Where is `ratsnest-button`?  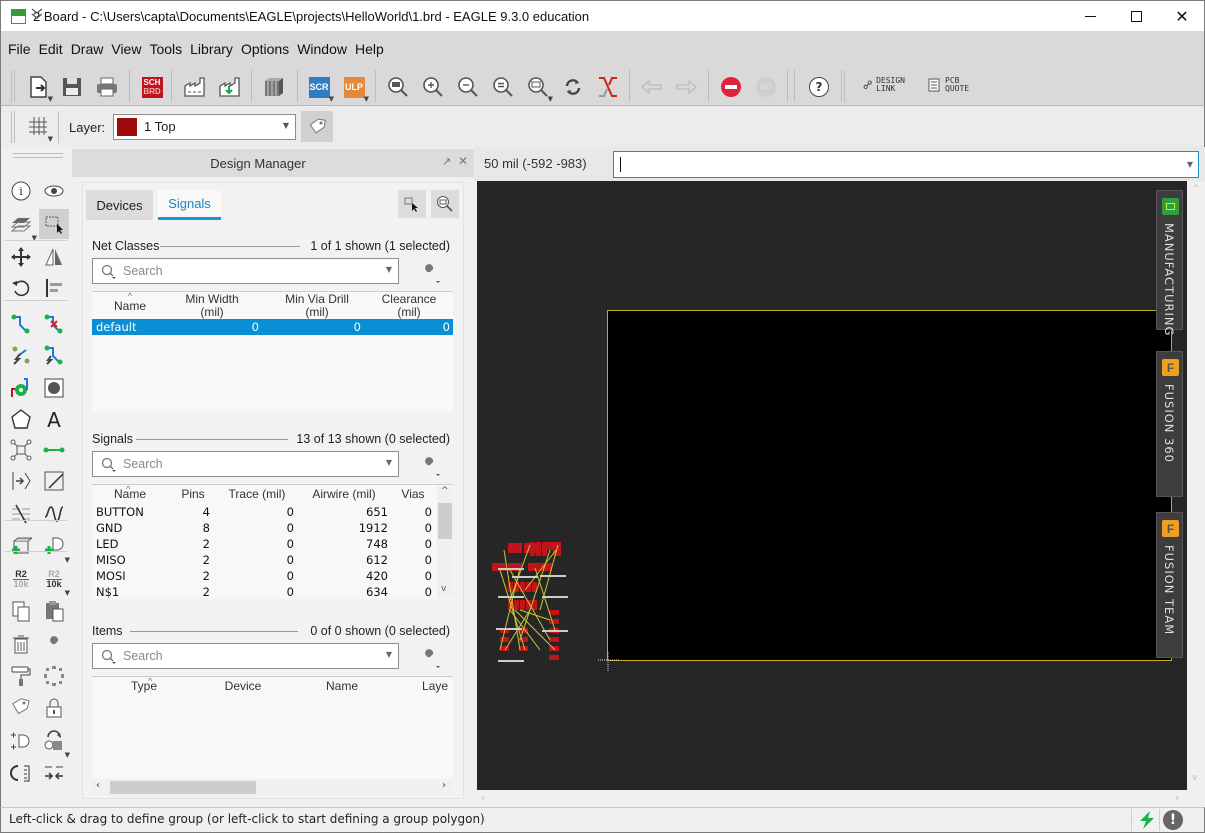 ratsnest-button is located at coordinates (608, 87).